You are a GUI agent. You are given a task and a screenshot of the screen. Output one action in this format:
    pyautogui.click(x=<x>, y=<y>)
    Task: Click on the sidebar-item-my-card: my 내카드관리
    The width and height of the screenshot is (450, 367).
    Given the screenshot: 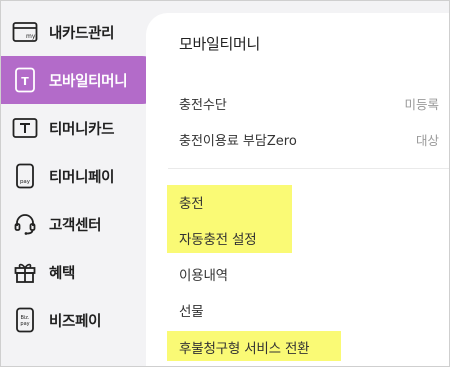 What is the action you would take?
    pyautogui.click(x=83, y=32)
    